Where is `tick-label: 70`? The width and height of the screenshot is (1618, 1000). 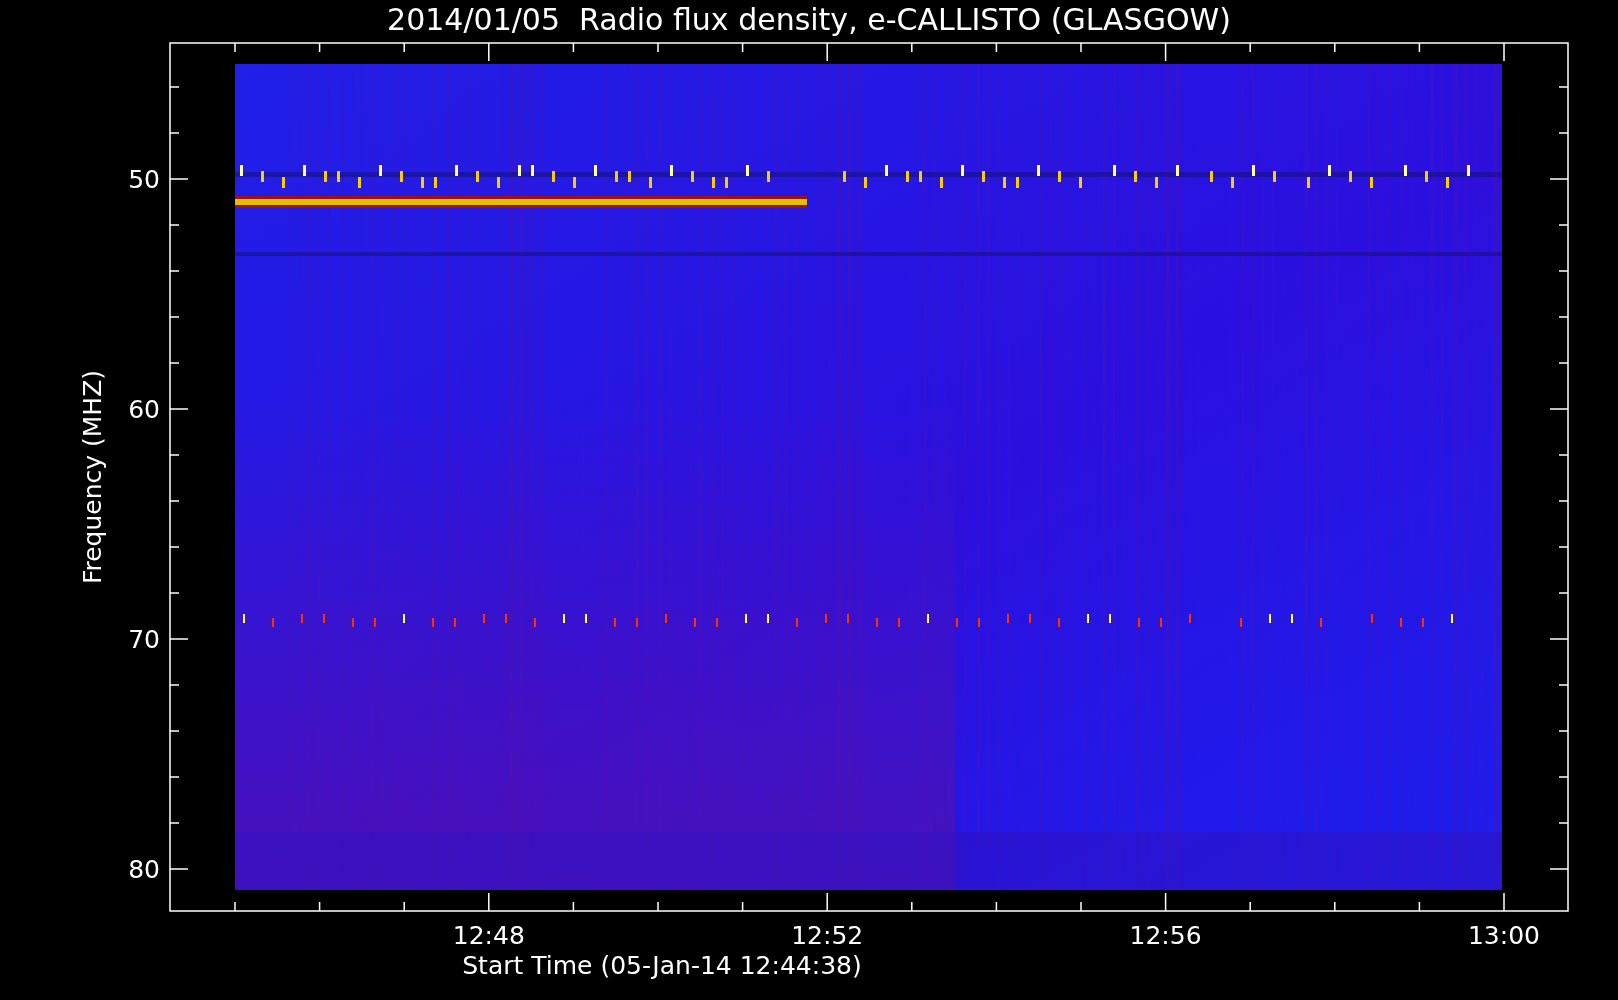 tick-label: 70 is located at coordinates (144, 639).